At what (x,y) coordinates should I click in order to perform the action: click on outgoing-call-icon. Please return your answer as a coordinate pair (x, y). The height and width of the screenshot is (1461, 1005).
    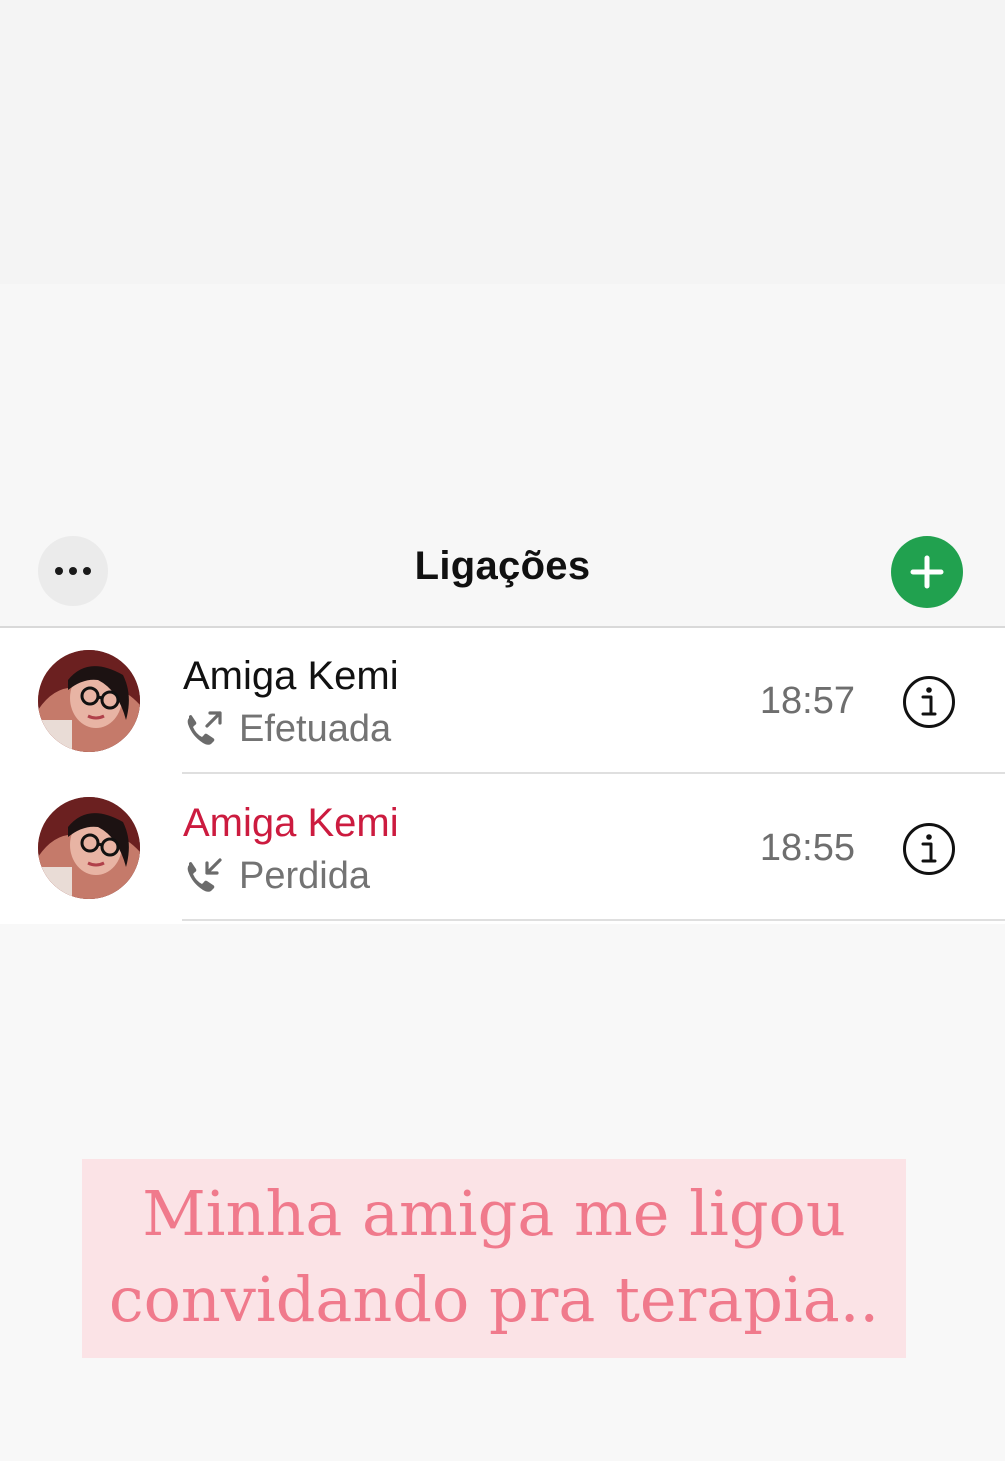
    Looking at the image, I should click on (204, 727).